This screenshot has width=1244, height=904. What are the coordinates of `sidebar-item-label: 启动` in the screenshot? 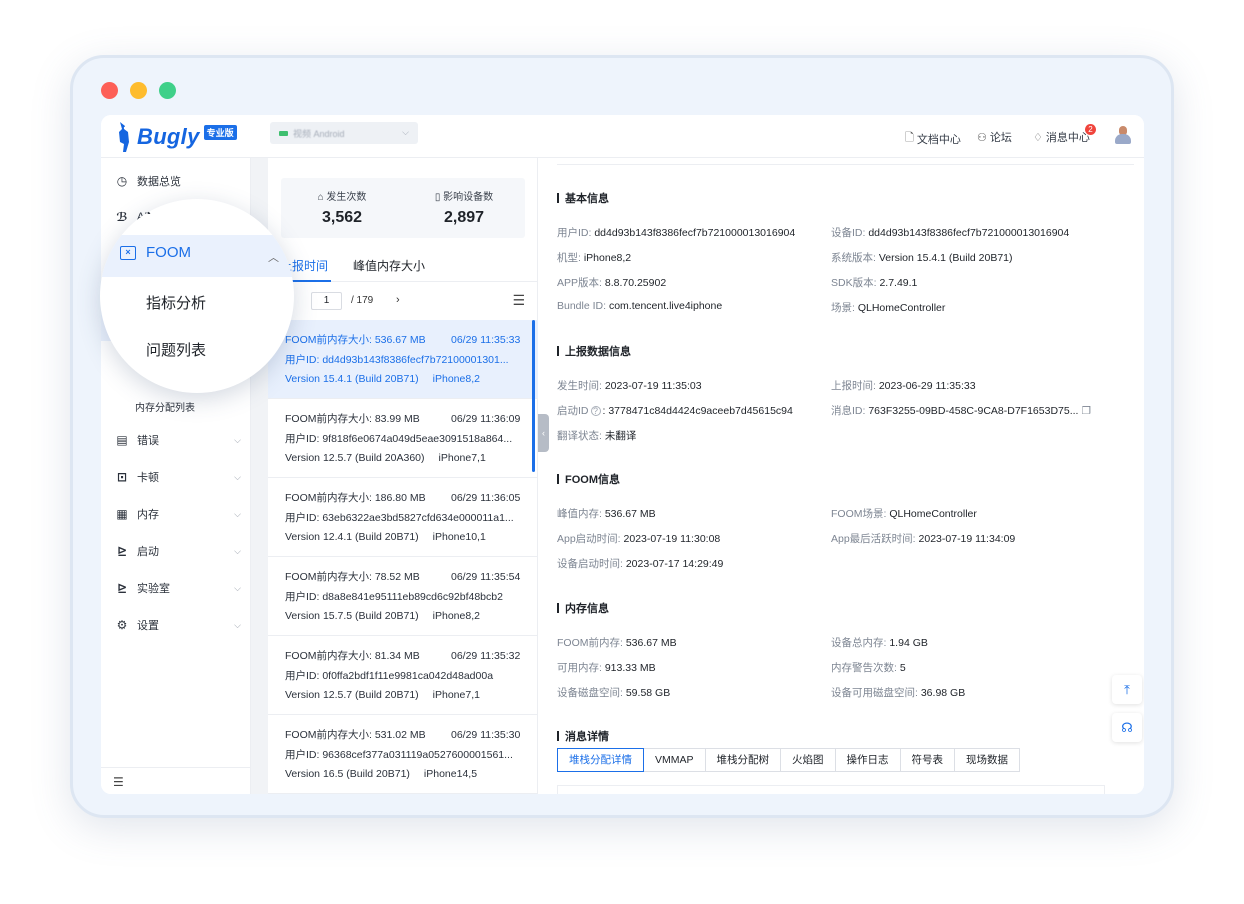 It's located at (148, 552).